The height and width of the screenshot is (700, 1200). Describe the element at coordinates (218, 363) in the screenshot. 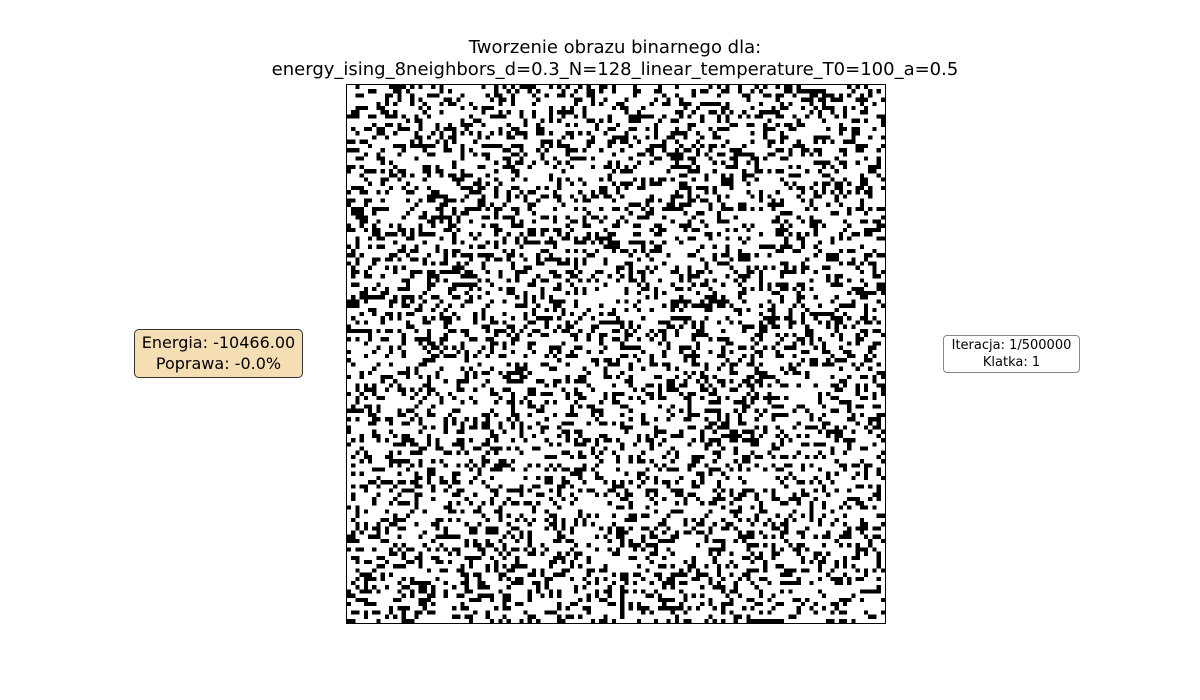

I see `improvement-value: Poprawa: -0.0%` at that location.